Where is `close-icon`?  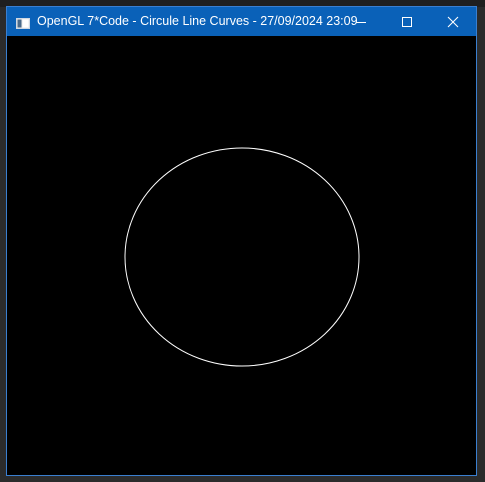 close-icon is located at coordinates (453, 22).